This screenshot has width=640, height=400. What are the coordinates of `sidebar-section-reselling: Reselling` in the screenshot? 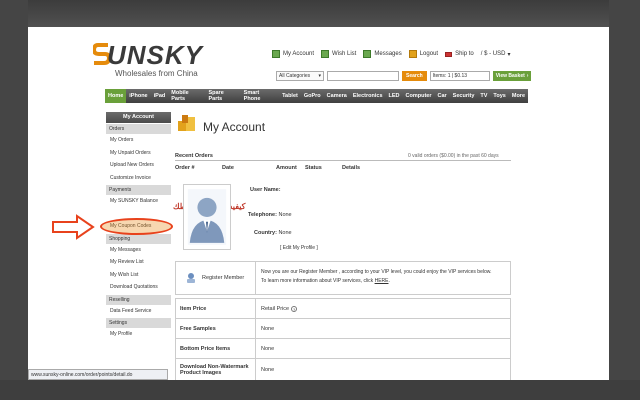 It's located at (138, 299).